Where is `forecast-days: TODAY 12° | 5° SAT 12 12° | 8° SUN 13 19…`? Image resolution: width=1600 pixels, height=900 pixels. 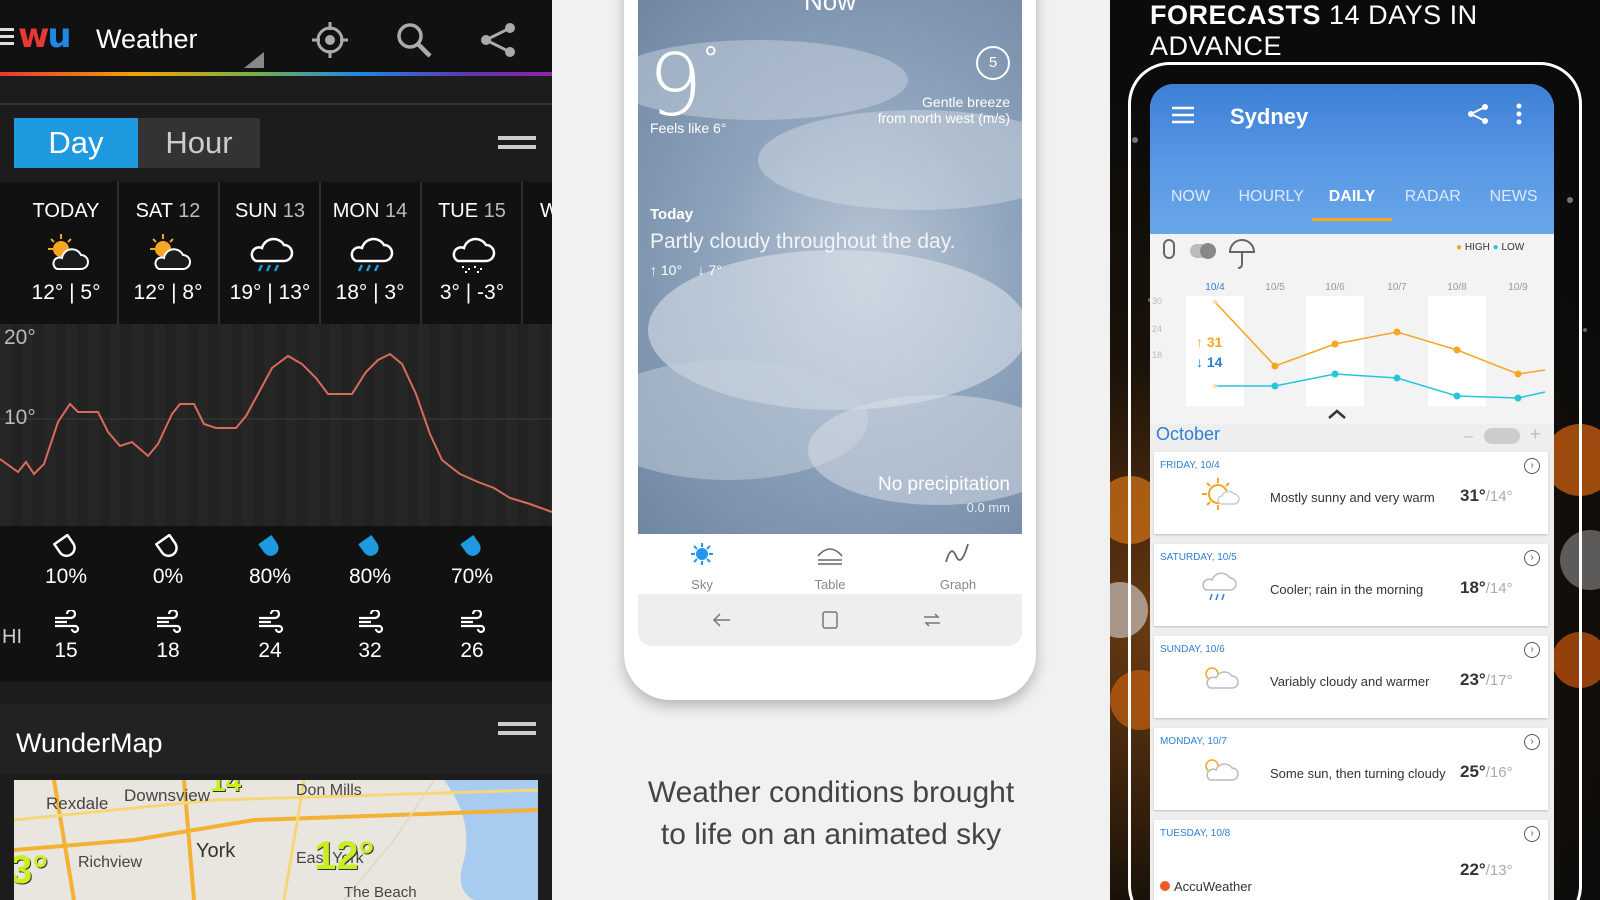 forecast-days: TODAY 12° | 5° SAT 12 12° | 8° SUN 13 19… is located at coordinates (276, 253).